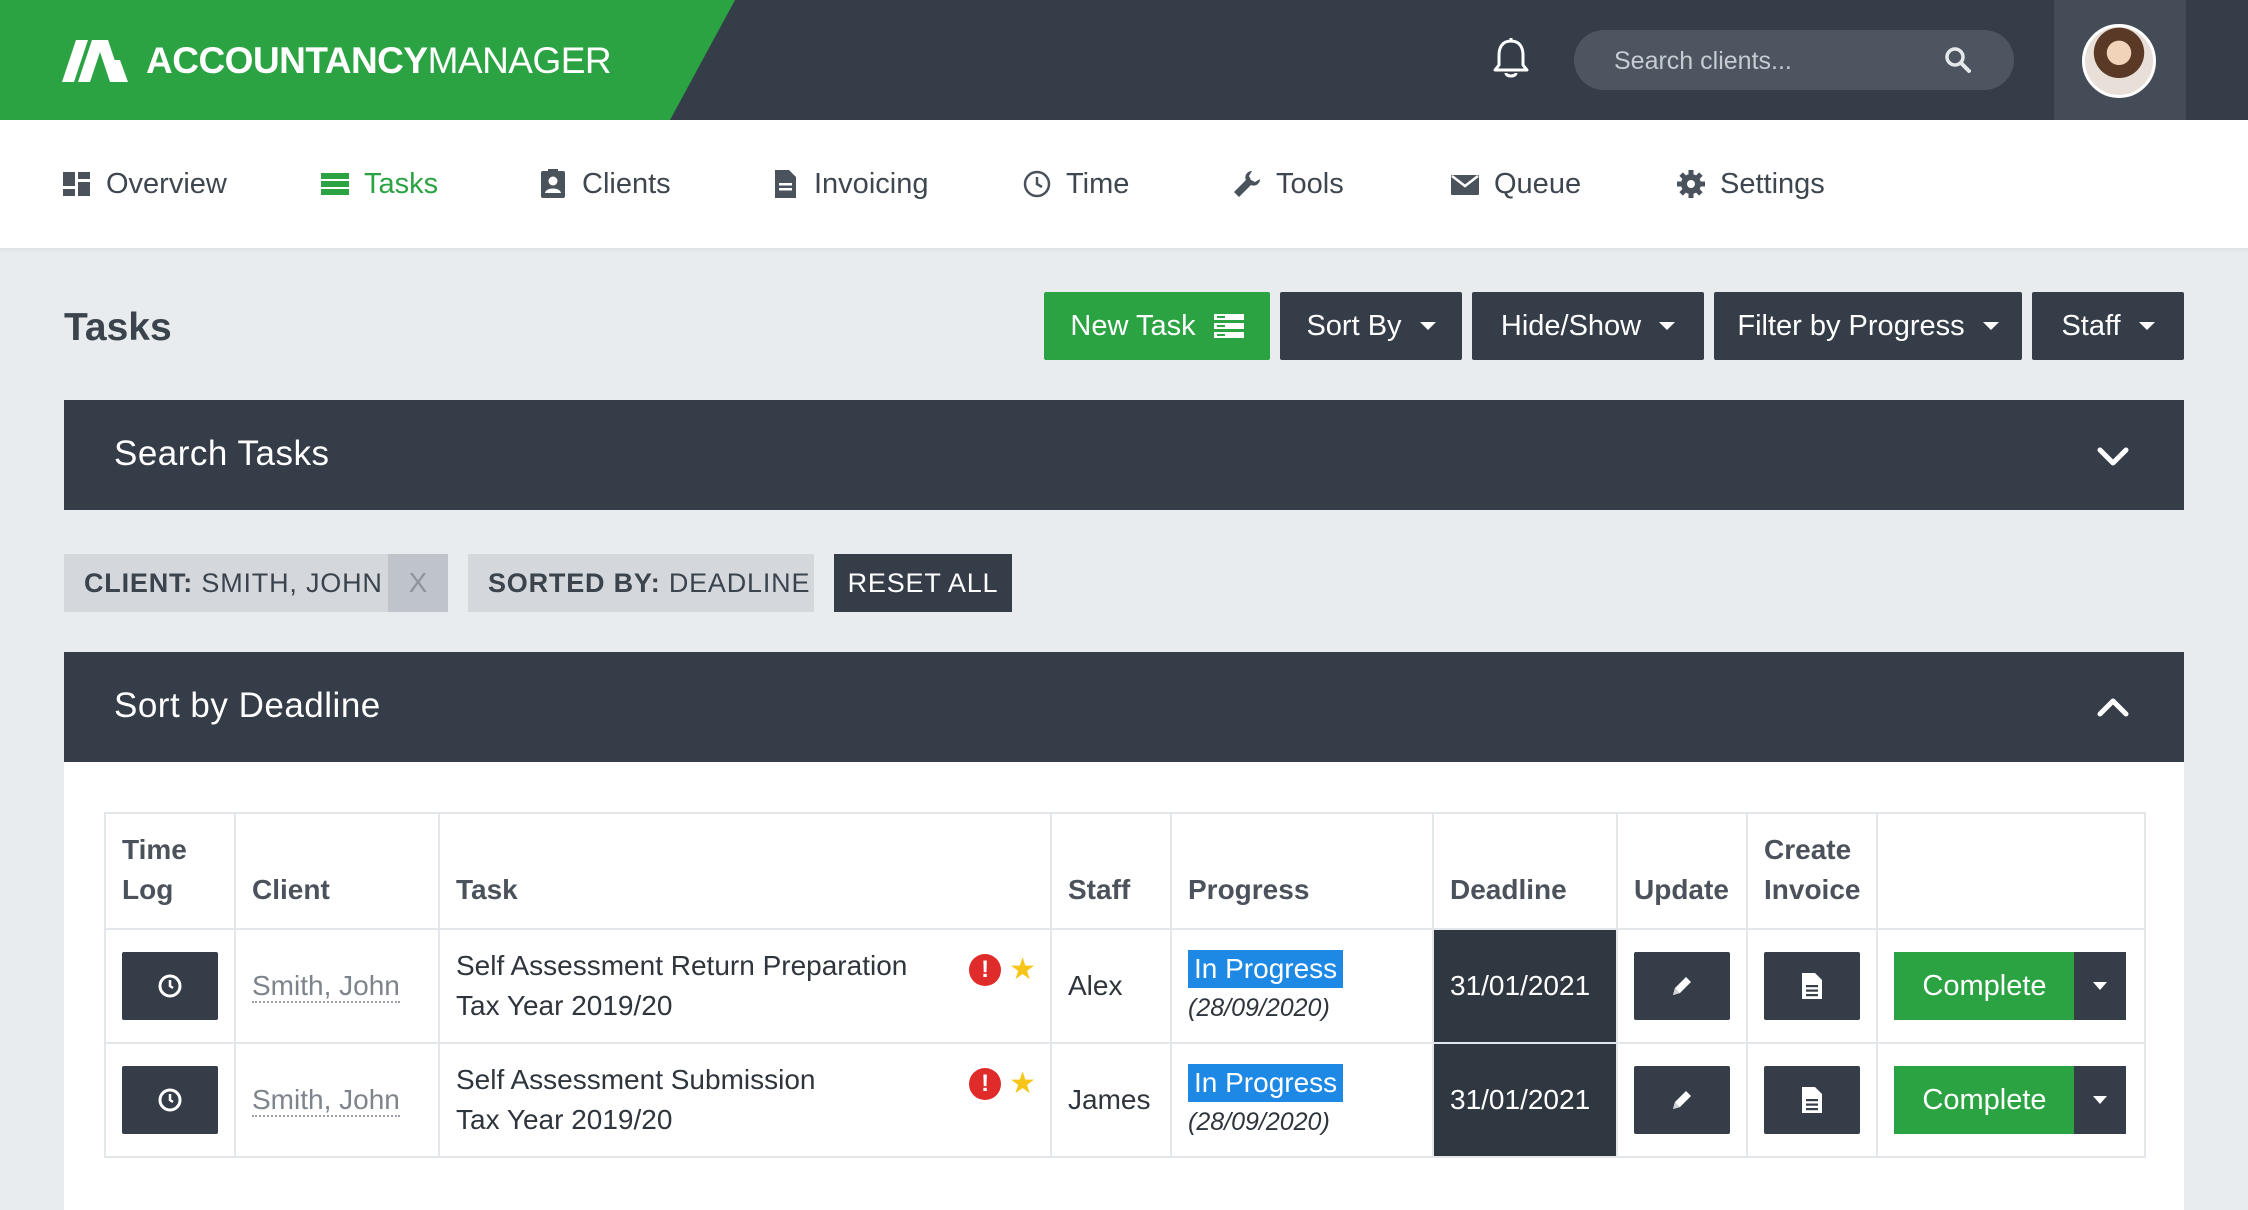  I want to click on sort-filter-chip: SORTED BY: DEADLINE, so click(641, 583).